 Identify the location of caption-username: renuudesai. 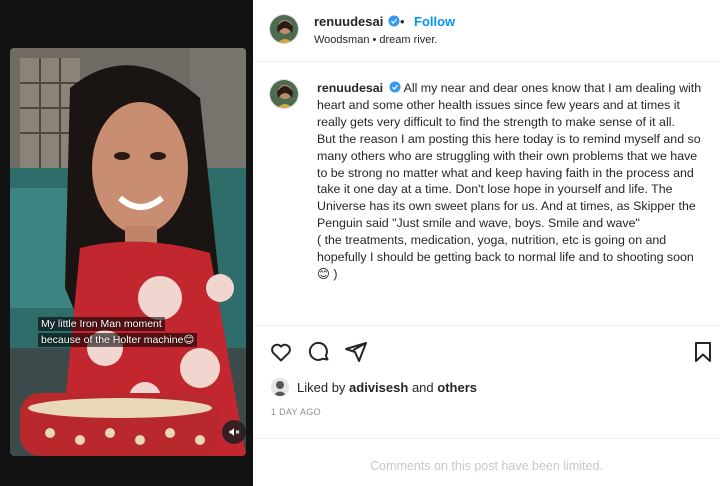
(350, 88).